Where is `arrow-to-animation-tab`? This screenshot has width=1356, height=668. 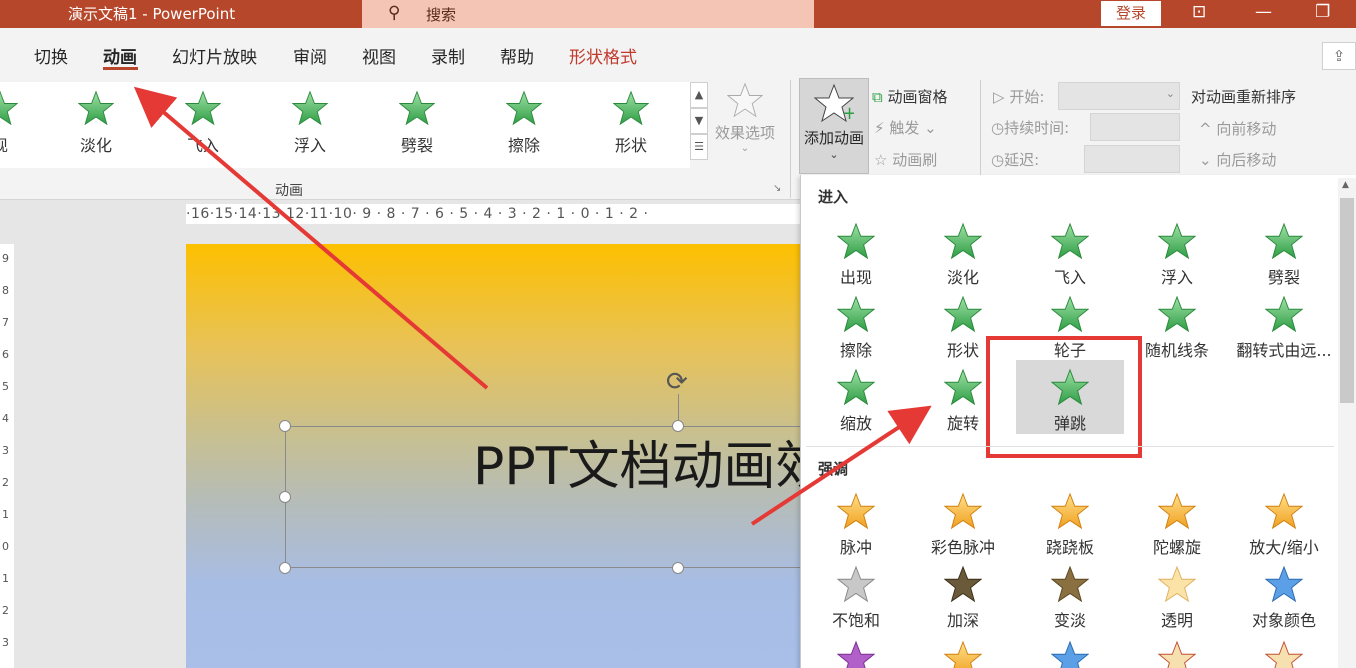
arrow-to-animation-tab is located at coordinates (311, 238).